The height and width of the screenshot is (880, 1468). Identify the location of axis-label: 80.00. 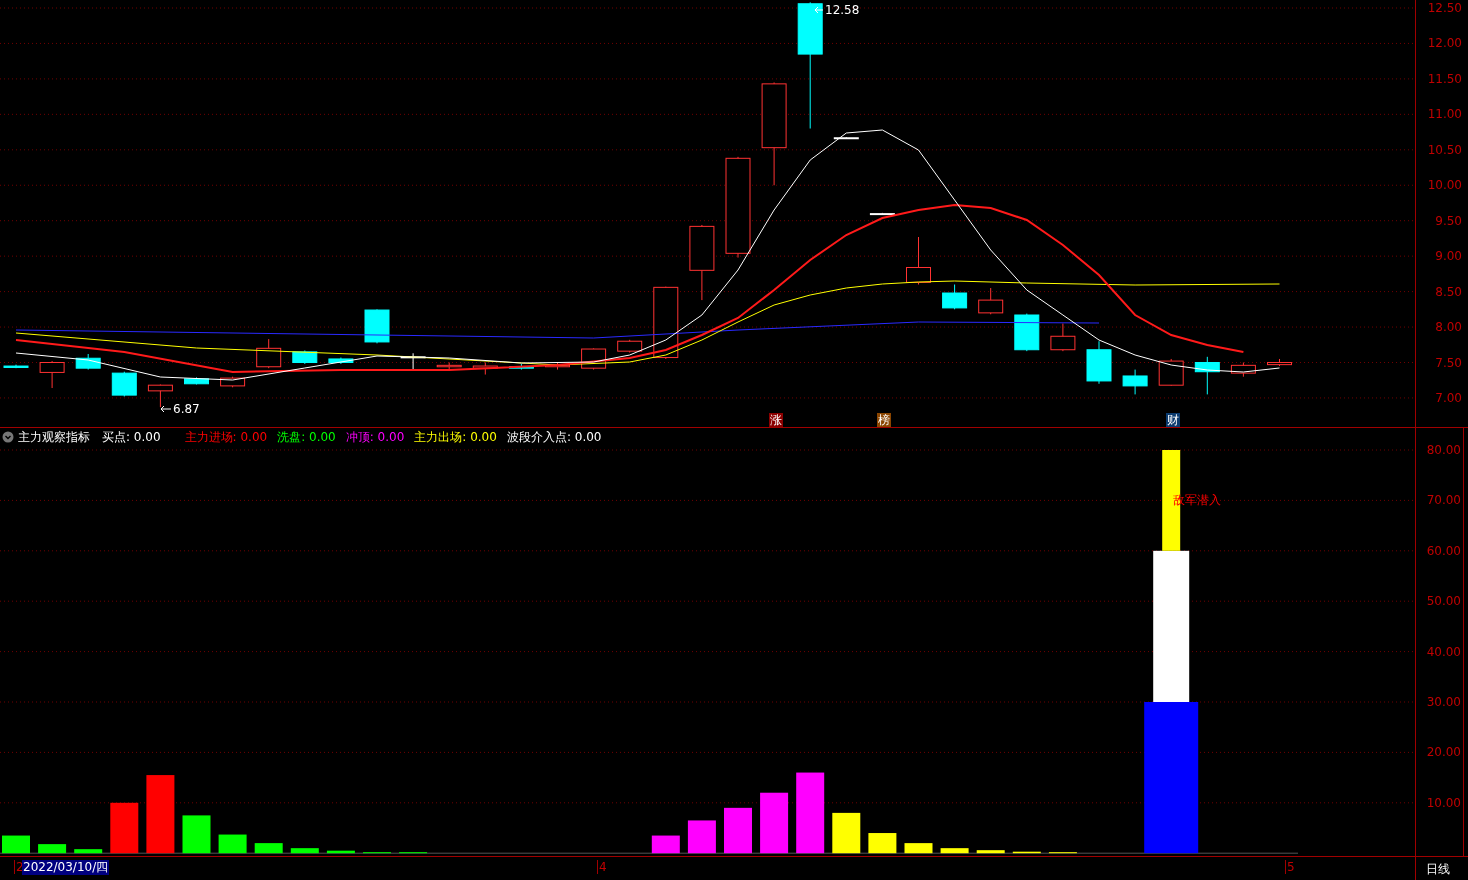
(1443, 450).